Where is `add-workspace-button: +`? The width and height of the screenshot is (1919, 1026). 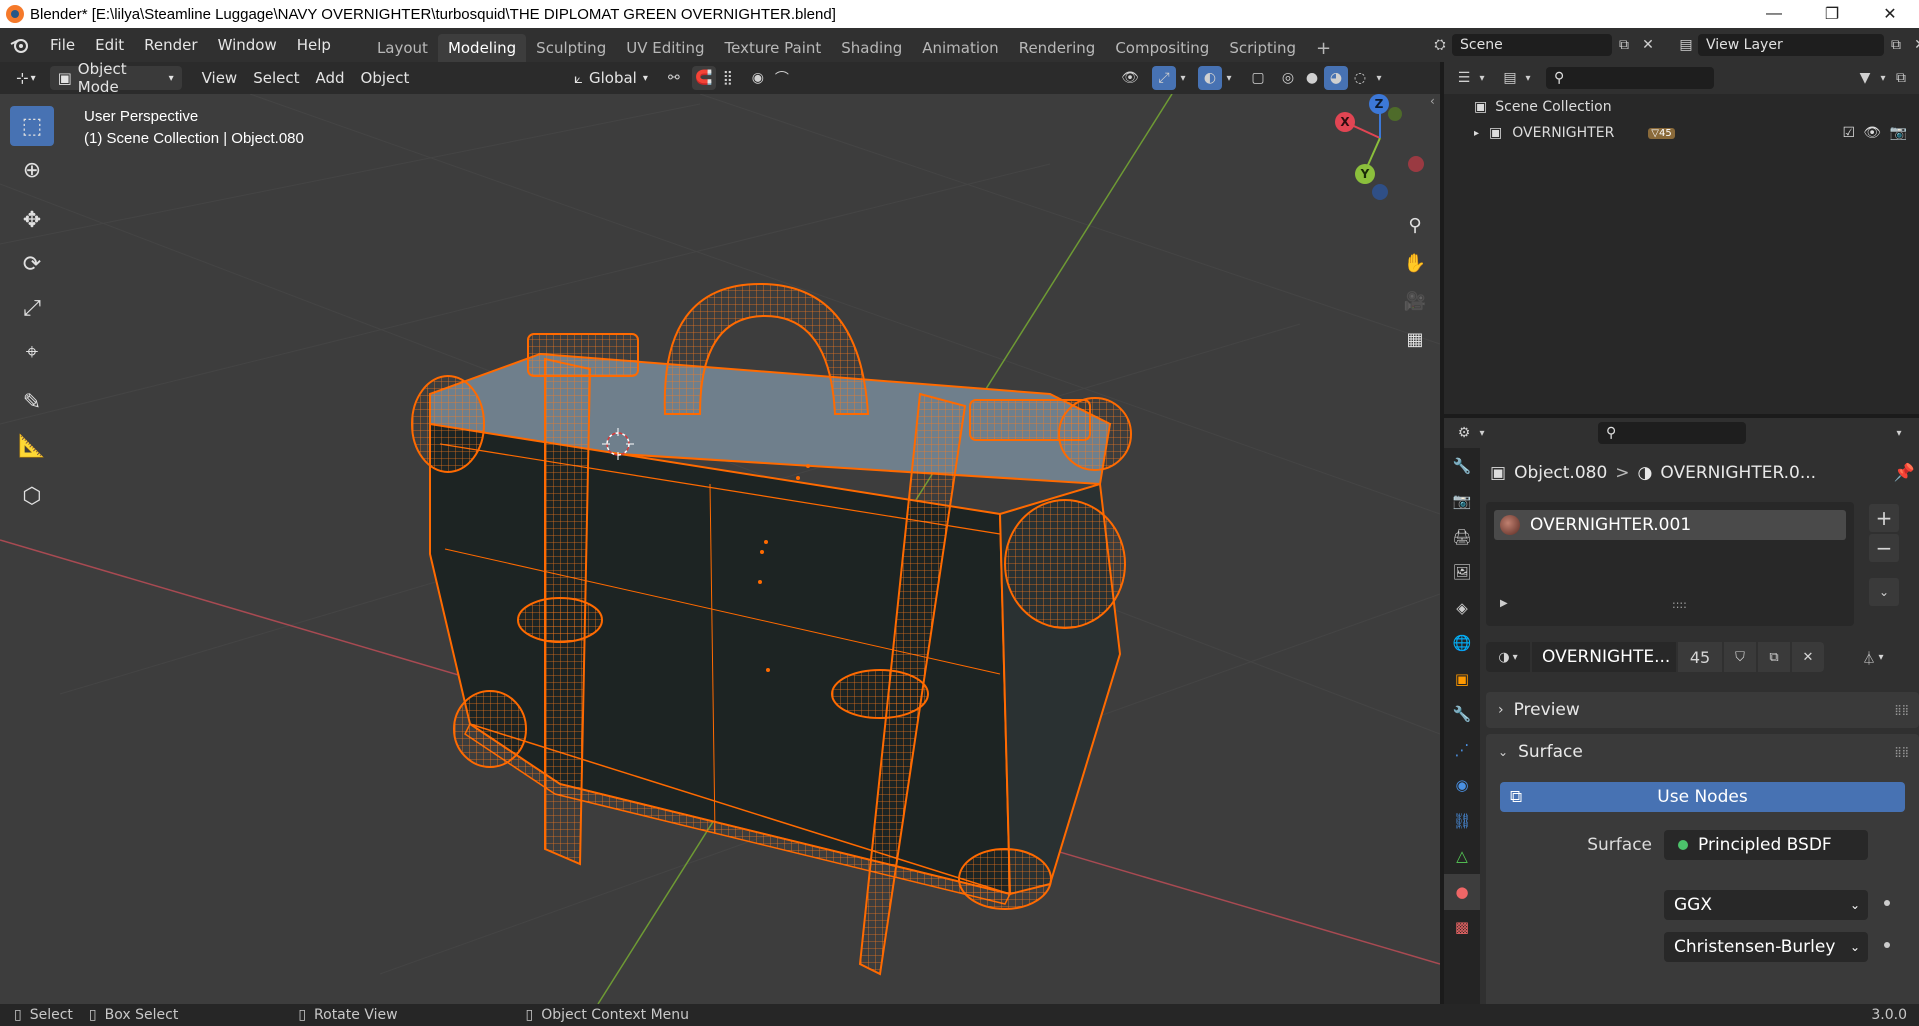
add-workspace-button: + is located at coordinates (1323, 48).